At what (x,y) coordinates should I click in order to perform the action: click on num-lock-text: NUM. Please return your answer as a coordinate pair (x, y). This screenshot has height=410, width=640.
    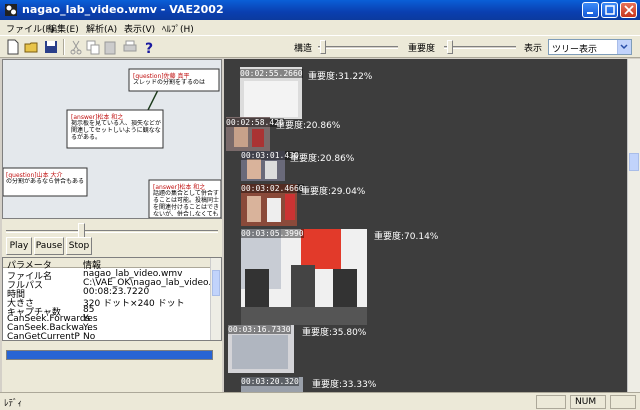
    Looking at the image, I should click on (586, 402).